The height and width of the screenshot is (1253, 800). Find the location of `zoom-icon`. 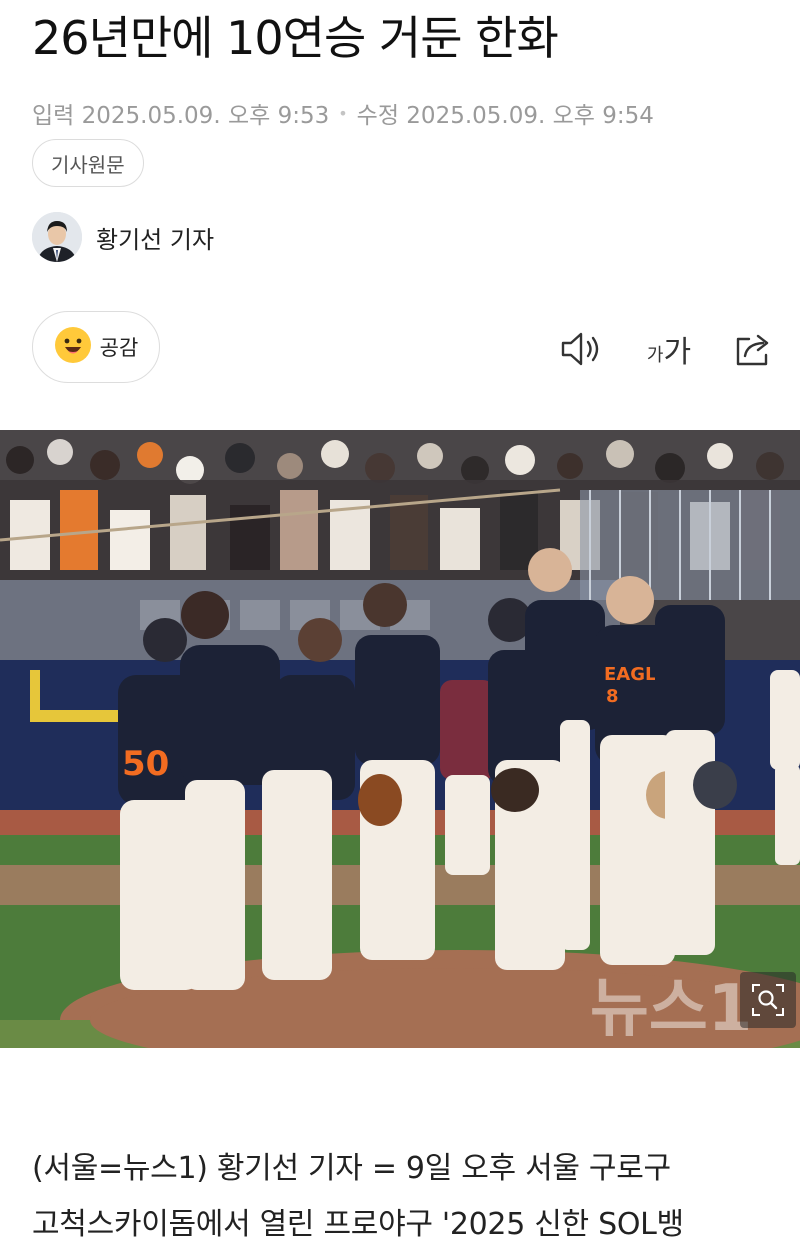

zoom-icon is located at coordinates (768, 1000).